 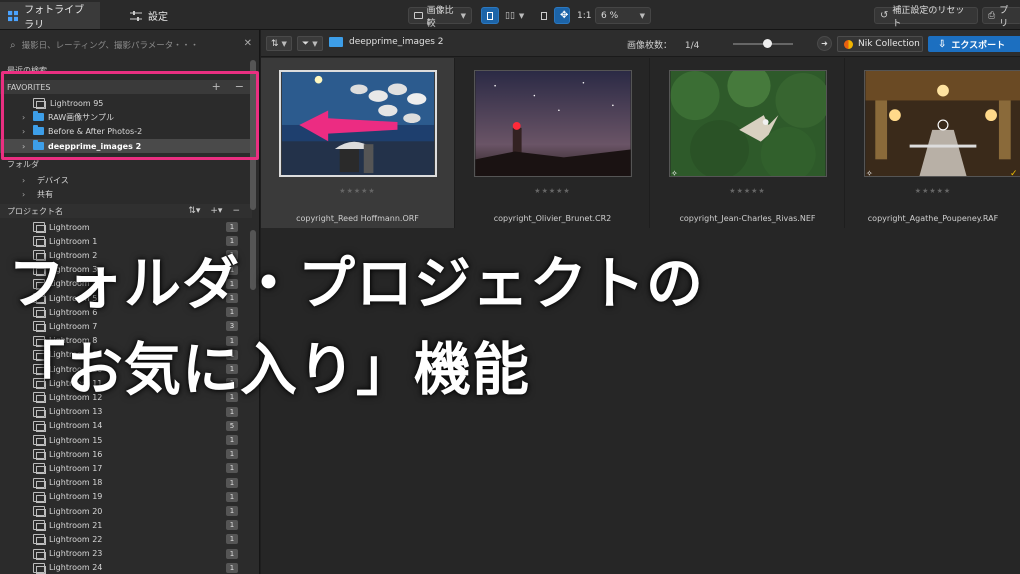 I want to click on tab-settings: 設定, so click(x=158, y=15).